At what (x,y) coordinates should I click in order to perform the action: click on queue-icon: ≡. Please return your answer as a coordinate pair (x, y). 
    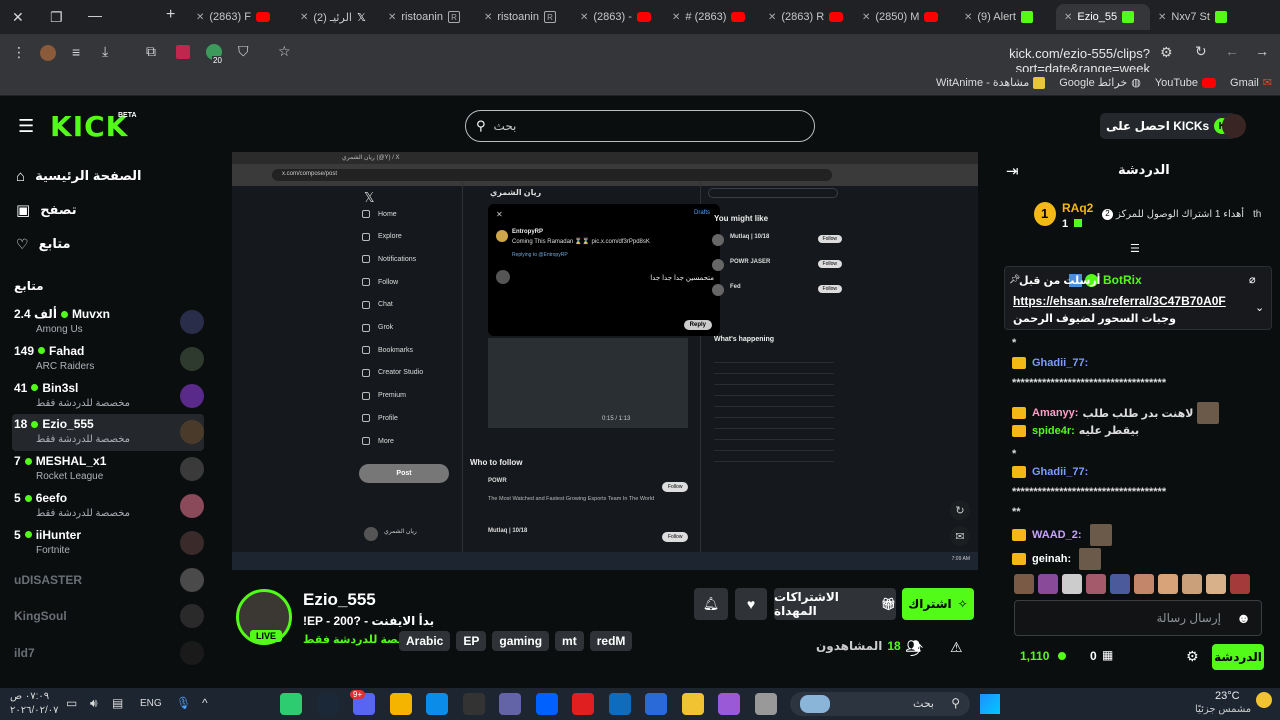
    Looking at the image, I should click on (76, 52).